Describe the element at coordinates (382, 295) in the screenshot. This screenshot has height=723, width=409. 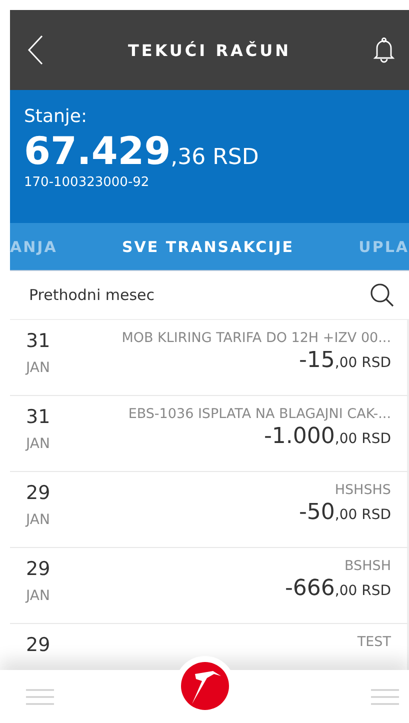
I see `search-button` at that location.